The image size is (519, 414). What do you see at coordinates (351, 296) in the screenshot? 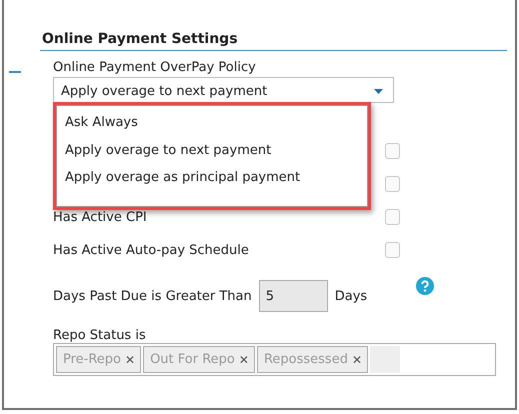
I see `unit-label: Days` at bounding box center [351, 296].